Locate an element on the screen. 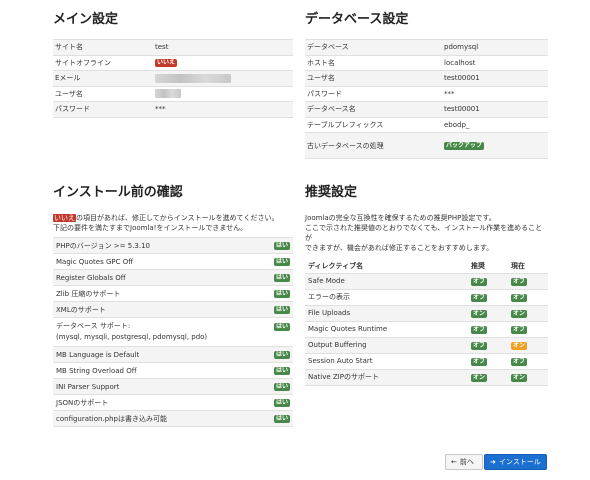 The height and width of the screenshot is (480, 590). status-badge: バックアップ is located at coordinates (464, 146).